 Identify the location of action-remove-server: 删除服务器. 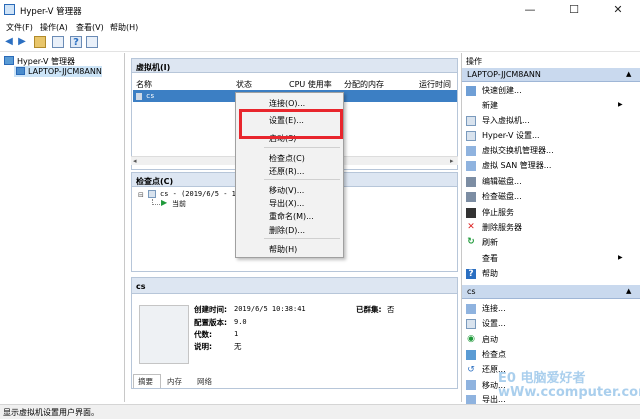
(502, 227).